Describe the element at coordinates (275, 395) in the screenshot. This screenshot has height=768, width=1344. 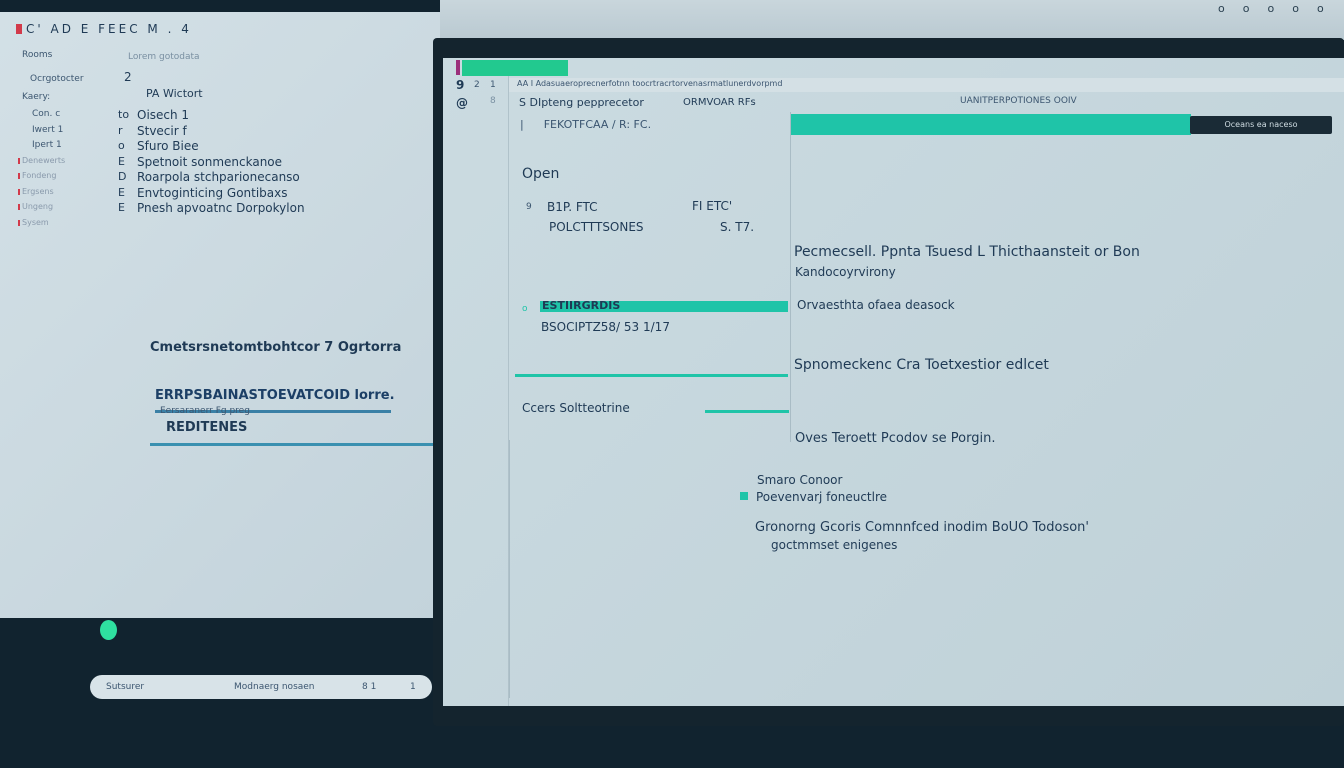
I see `link: ERRPSBAINASTOEVATCOID lorre.` at that location.